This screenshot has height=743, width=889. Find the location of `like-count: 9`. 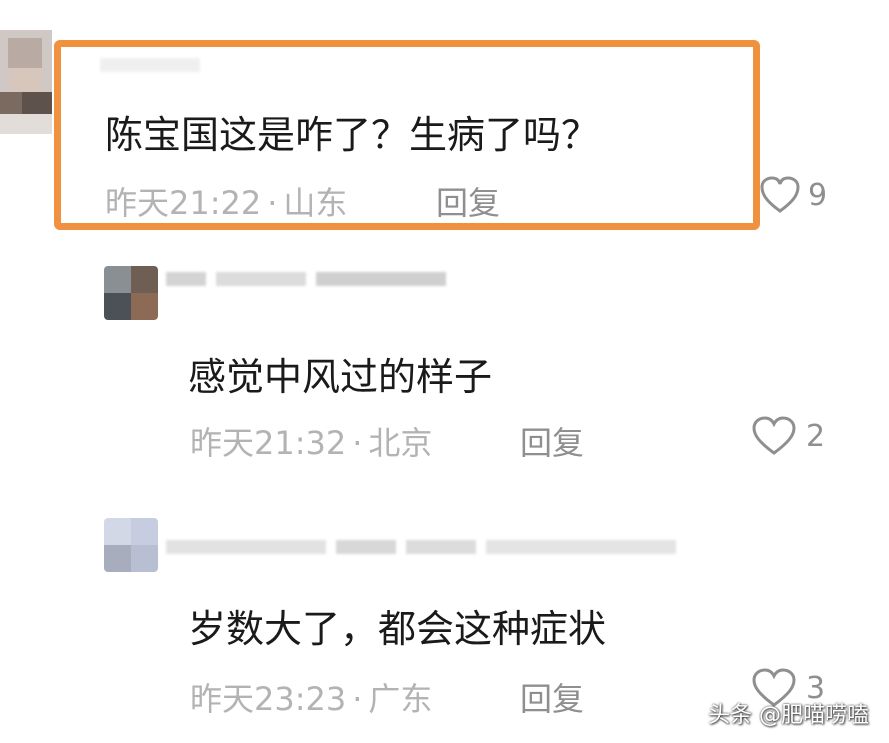

like-count: 9 is located at coordinates (818, 195).